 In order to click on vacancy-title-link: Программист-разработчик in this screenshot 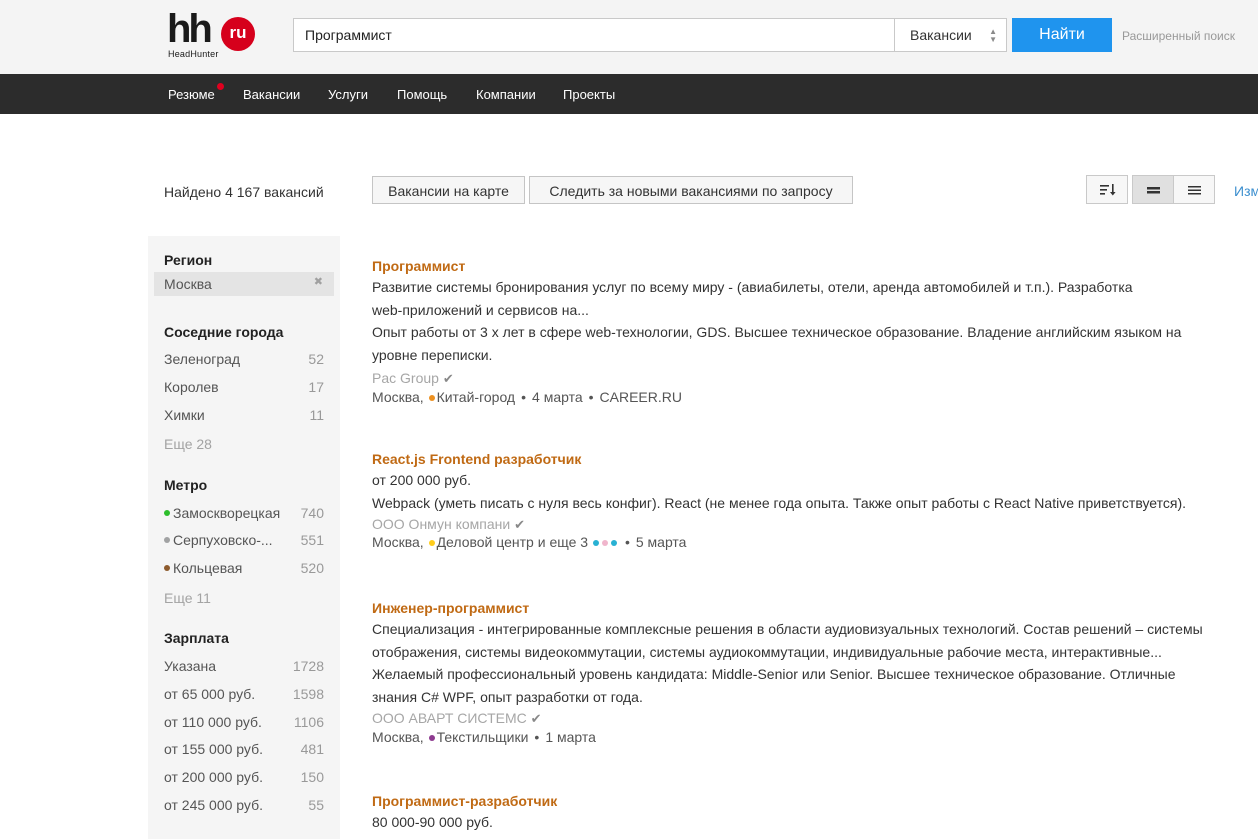, I will do `click(812, 801)`.